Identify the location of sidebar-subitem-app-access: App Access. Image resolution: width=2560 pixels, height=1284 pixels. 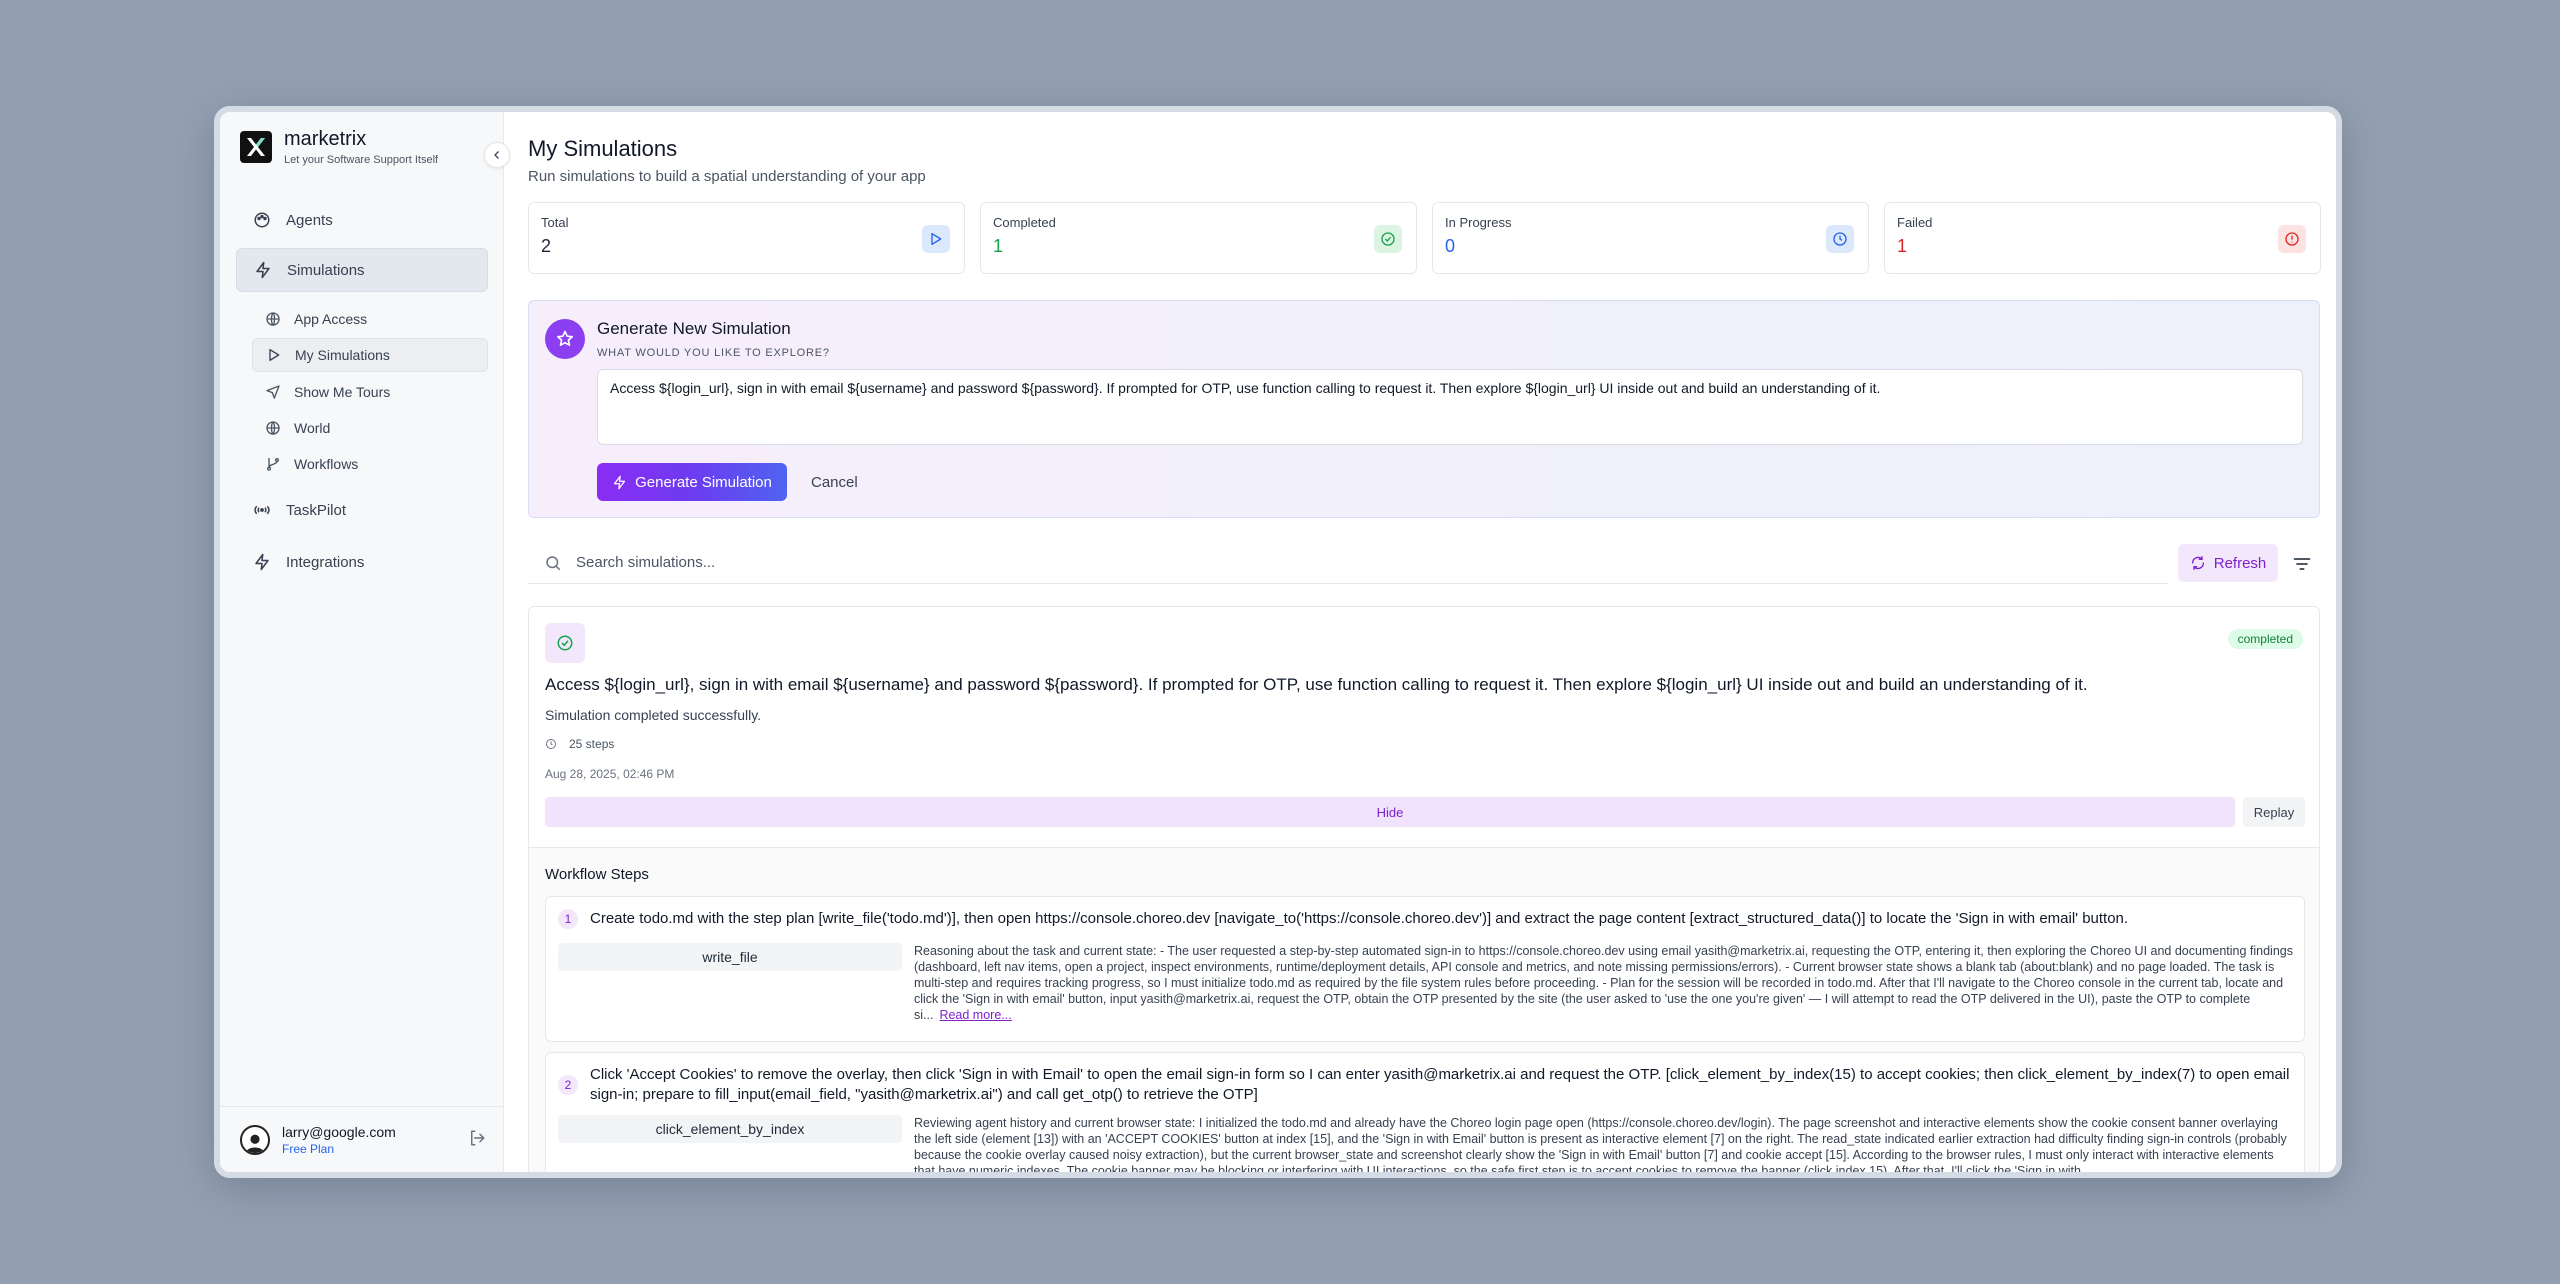
(370, 319).